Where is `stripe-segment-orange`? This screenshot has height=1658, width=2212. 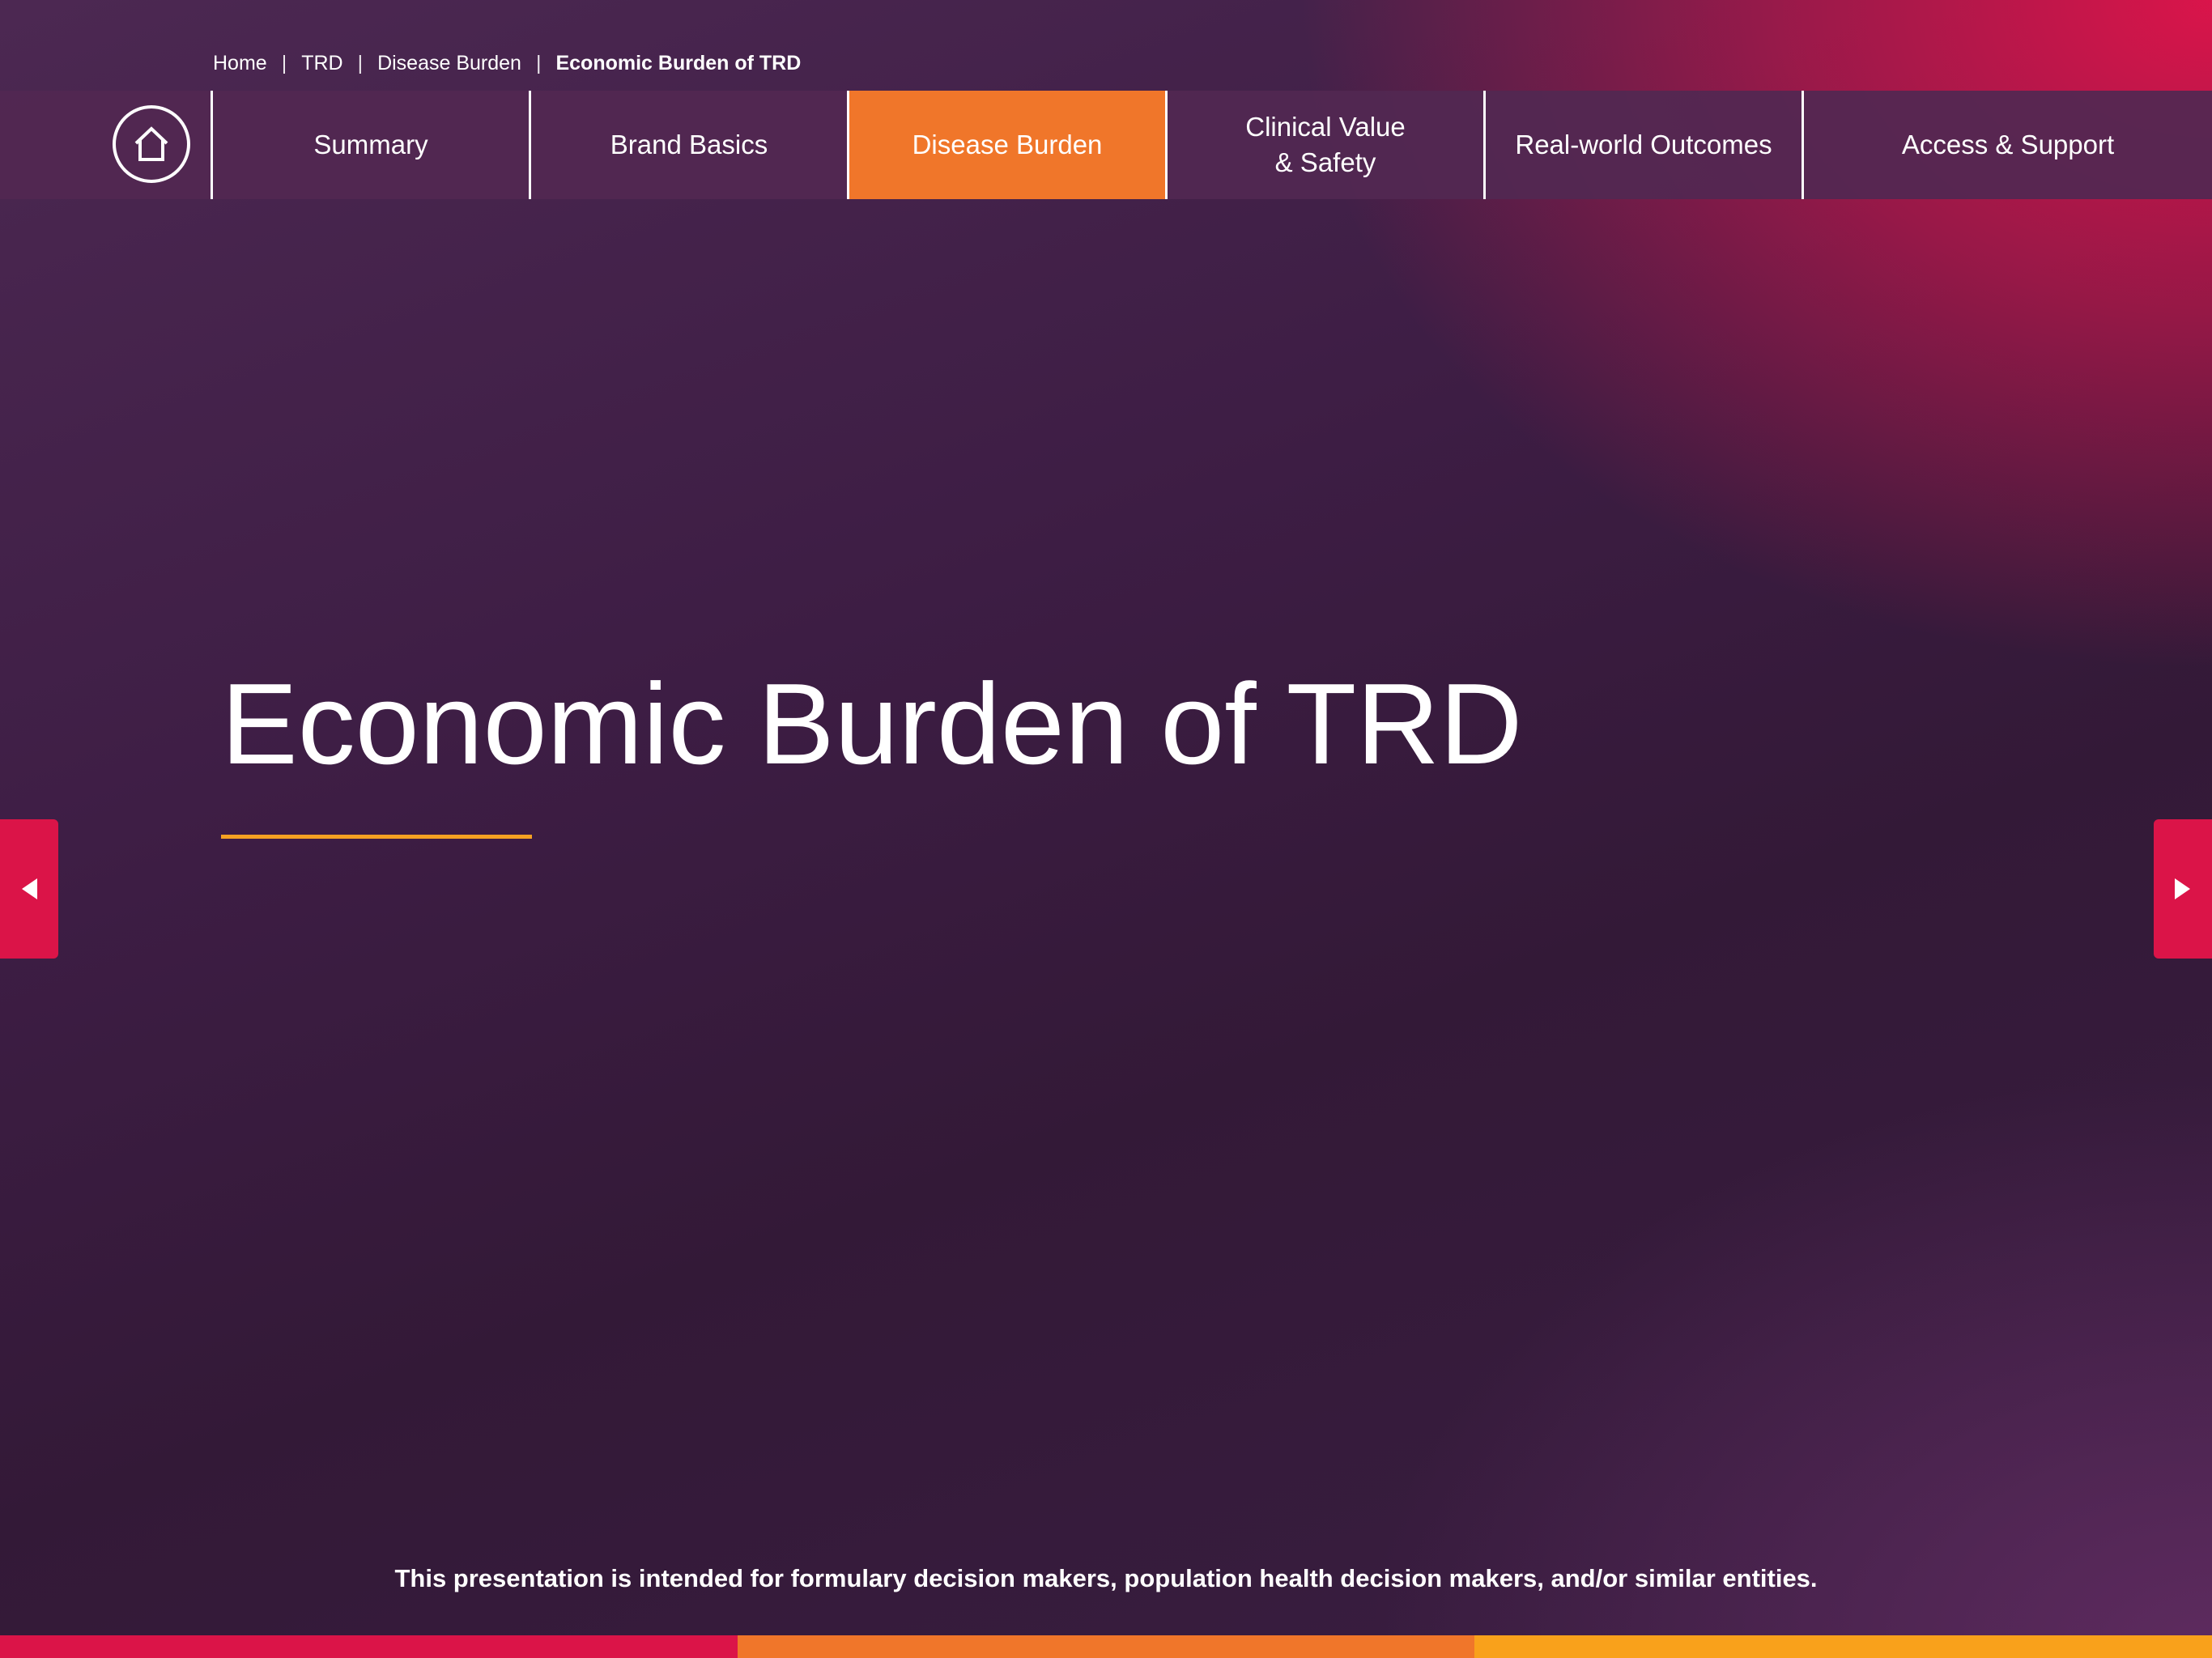
stripe-segment-orange is located at coordinates (1106, 1646).